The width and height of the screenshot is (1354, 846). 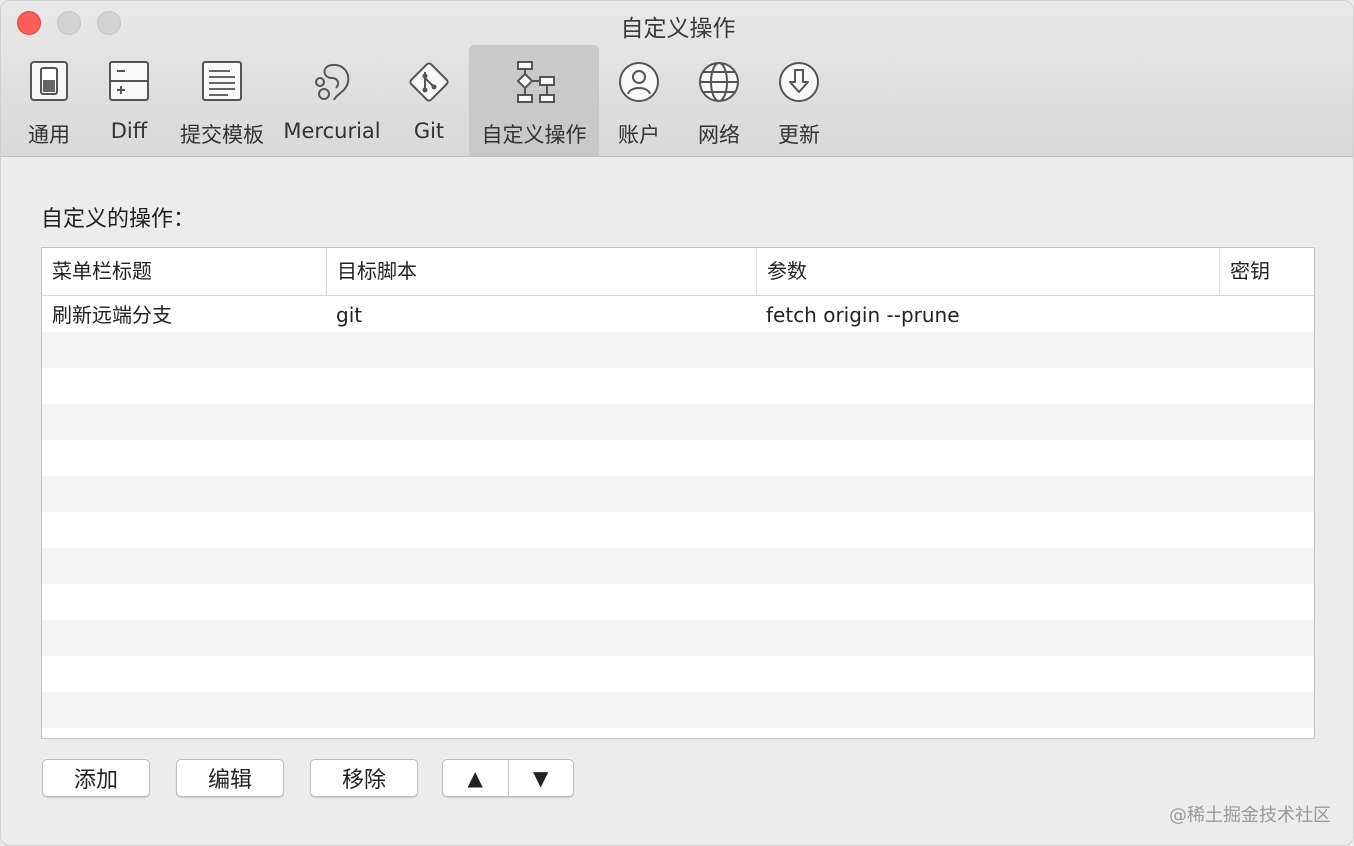 I want to click on table-row: 刷新远端分支 git fetch origin --prune, so click(x=678, y=314).